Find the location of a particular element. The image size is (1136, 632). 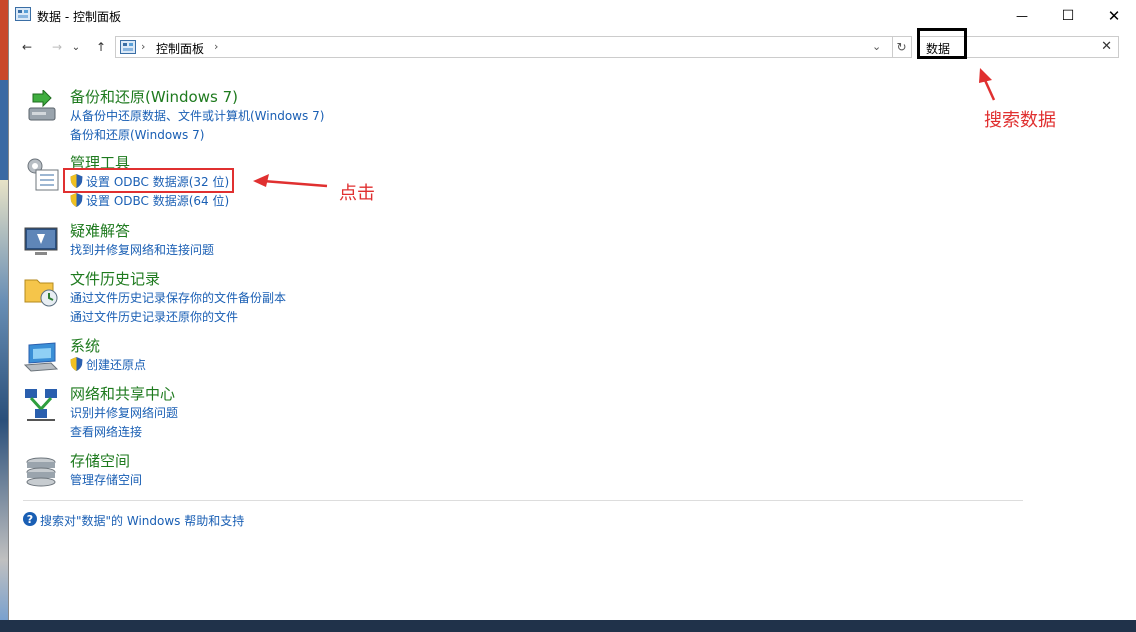

backup-restore-icon is located at coordinates (42, 105).